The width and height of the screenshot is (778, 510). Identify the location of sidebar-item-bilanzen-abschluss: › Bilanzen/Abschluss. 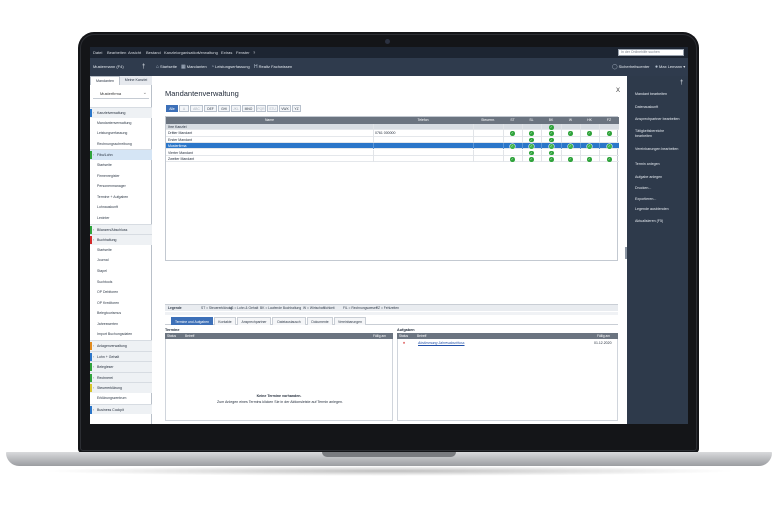
(121, 229).